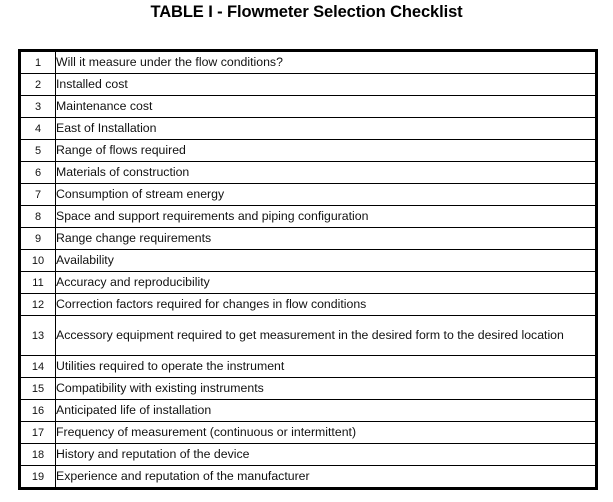  I want to click on row-number: 13, so click(37, 335).